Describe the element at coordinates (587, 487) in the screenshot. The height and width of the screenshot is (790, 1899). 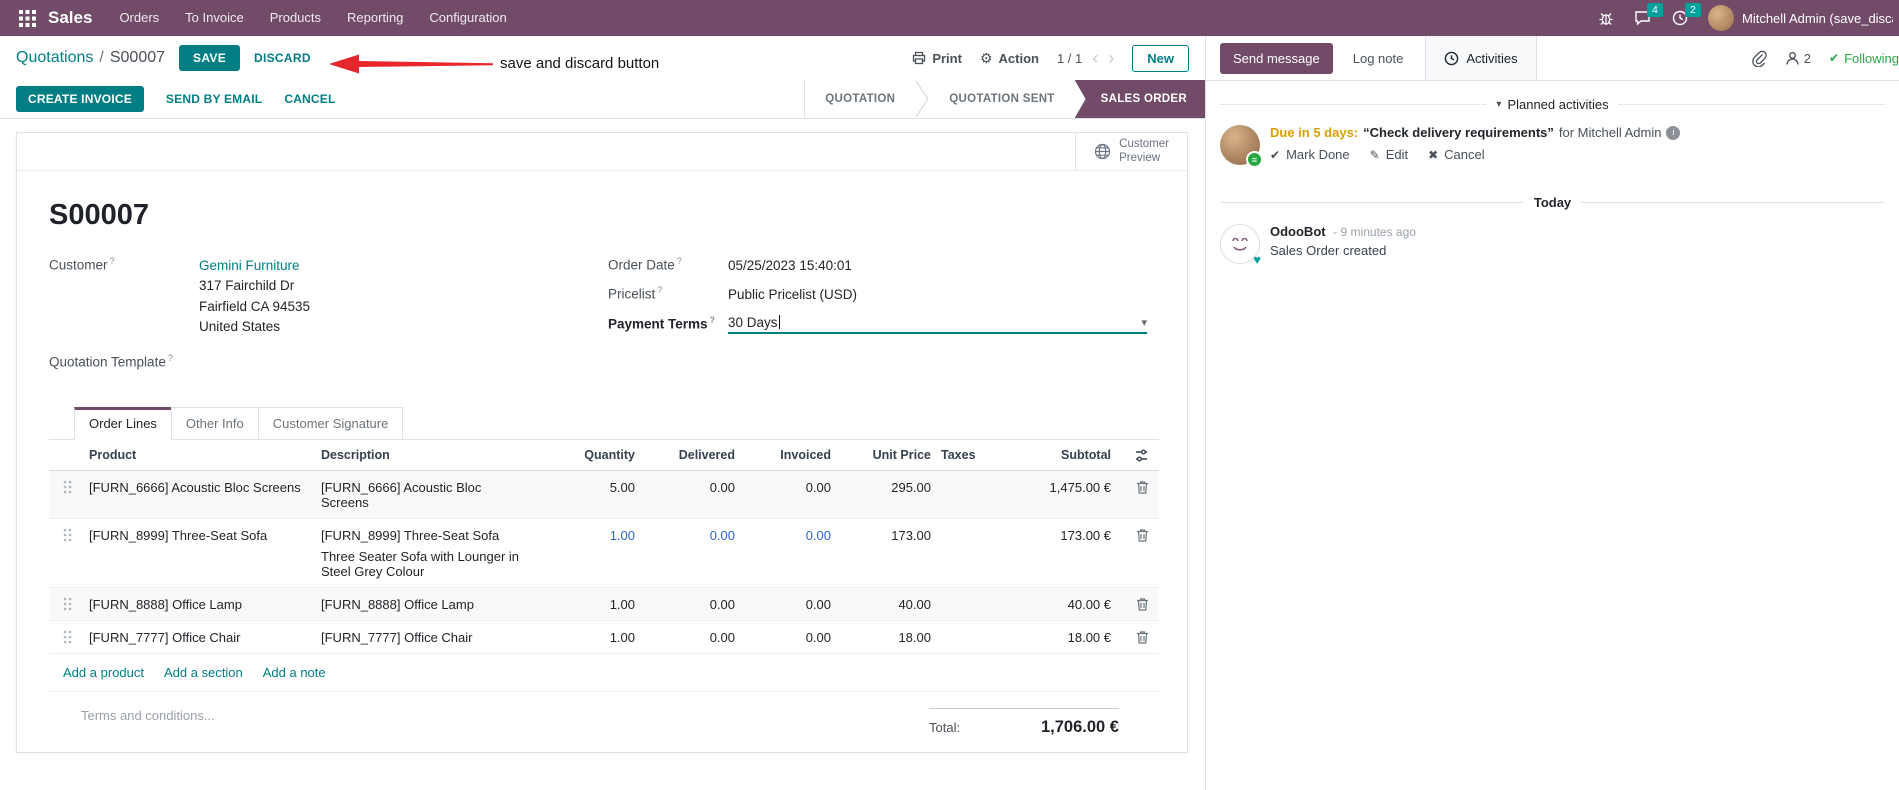
I see `quantity-cell: 5.00` at that location.